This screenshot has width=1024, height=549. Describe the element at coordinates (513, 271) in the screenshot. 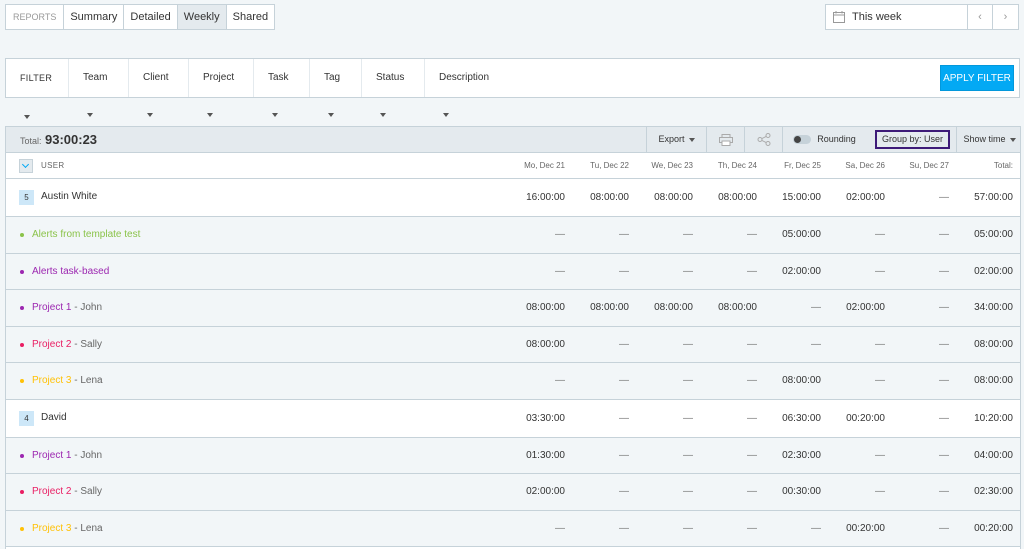

I see `project-row: Alerts task-based — — — — 02:00:00 — — 02:00:00` at that location.